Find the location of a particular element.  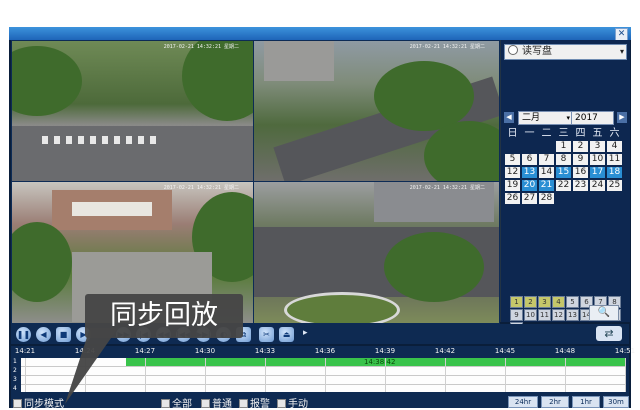

camera-view-2: 2017-02-21 14:32:21 星期二 is located at coordinates (376, 111).